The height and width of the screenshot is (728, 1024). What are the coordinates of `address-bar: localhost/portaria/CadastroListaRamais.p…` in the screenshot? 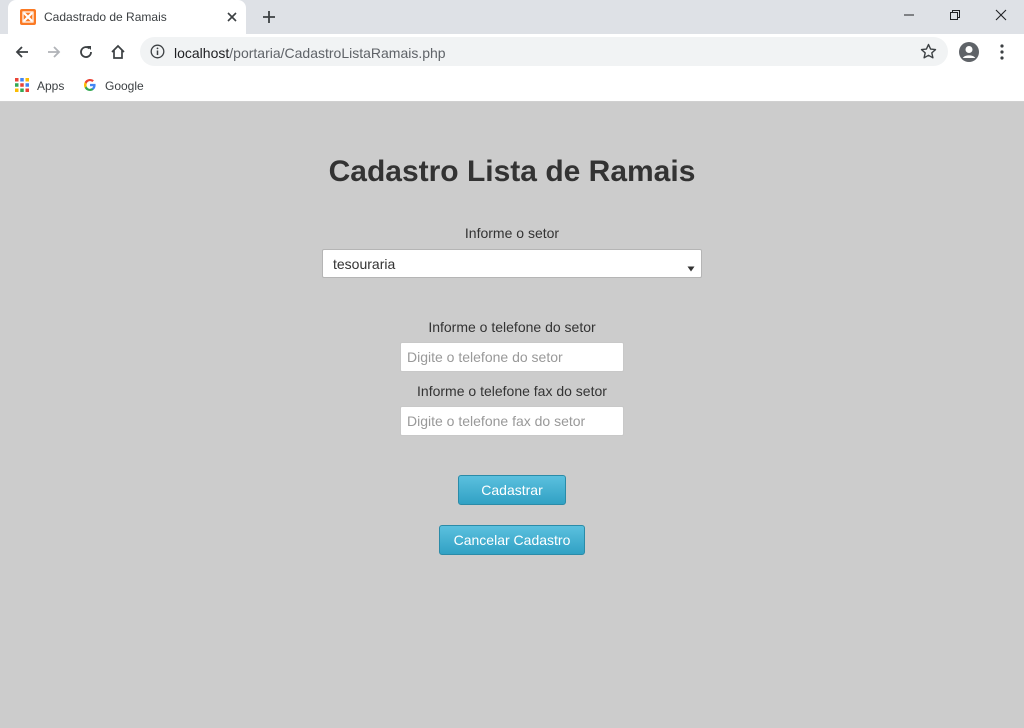 It's located at (544, 51).